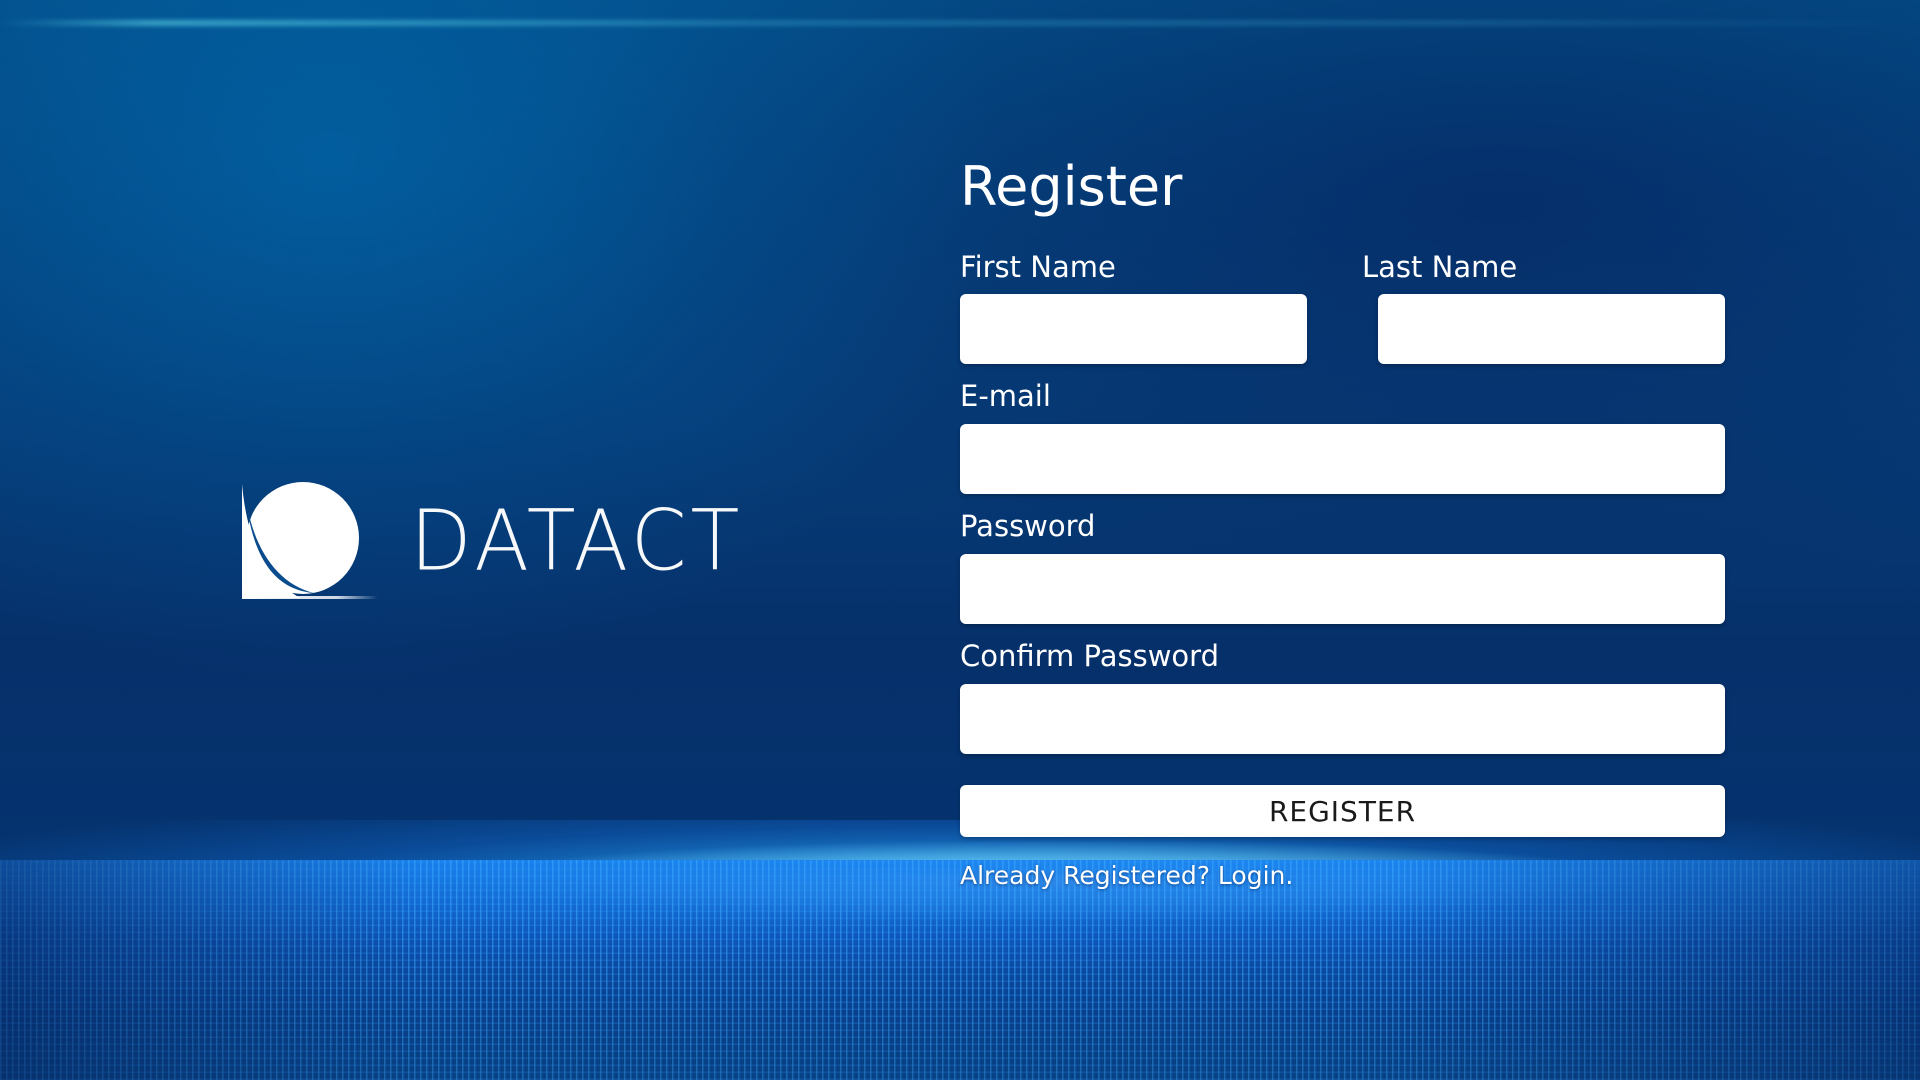 Image resolution: width=1920 pixels, height=1080 pixels. What do you see at coordinates (1071, 186) in the screenshot?
I see `form-title: Register` at bounding box center [1071, 186].